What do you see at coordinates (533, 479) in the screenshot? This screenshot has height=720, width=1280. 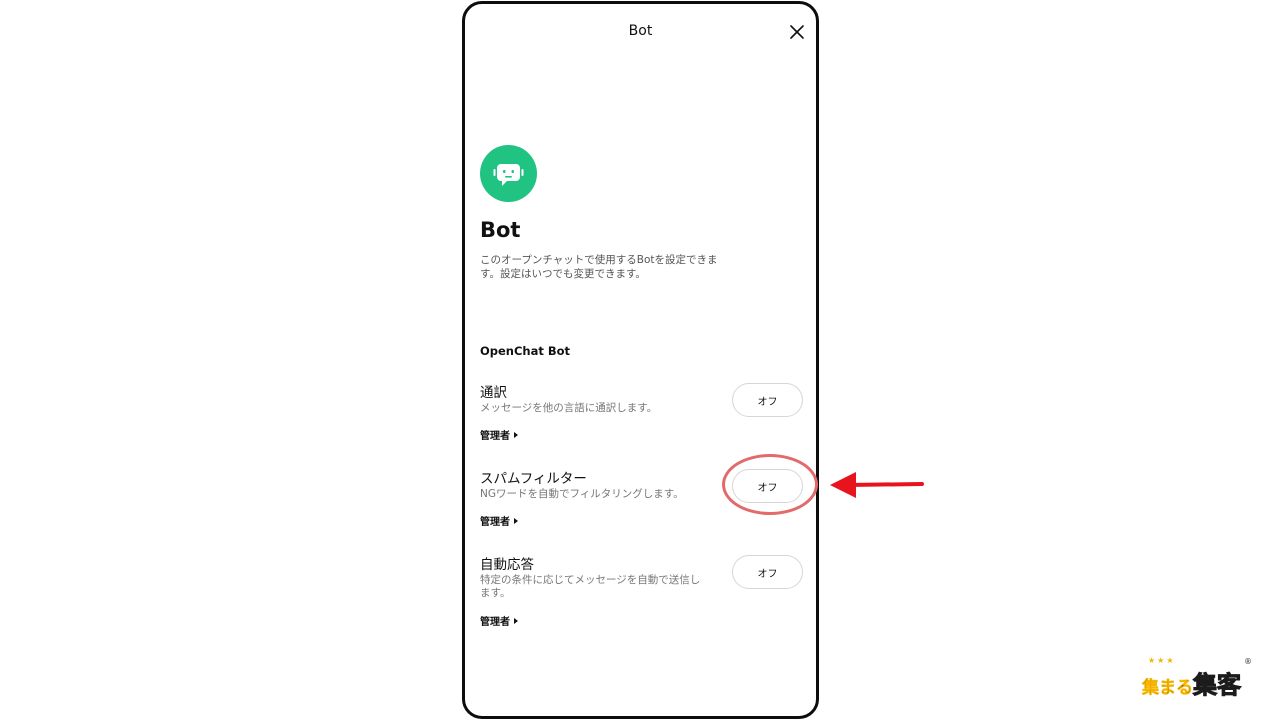 I see `bot-name: スパムフィルター` at bounding box center [533, 479].